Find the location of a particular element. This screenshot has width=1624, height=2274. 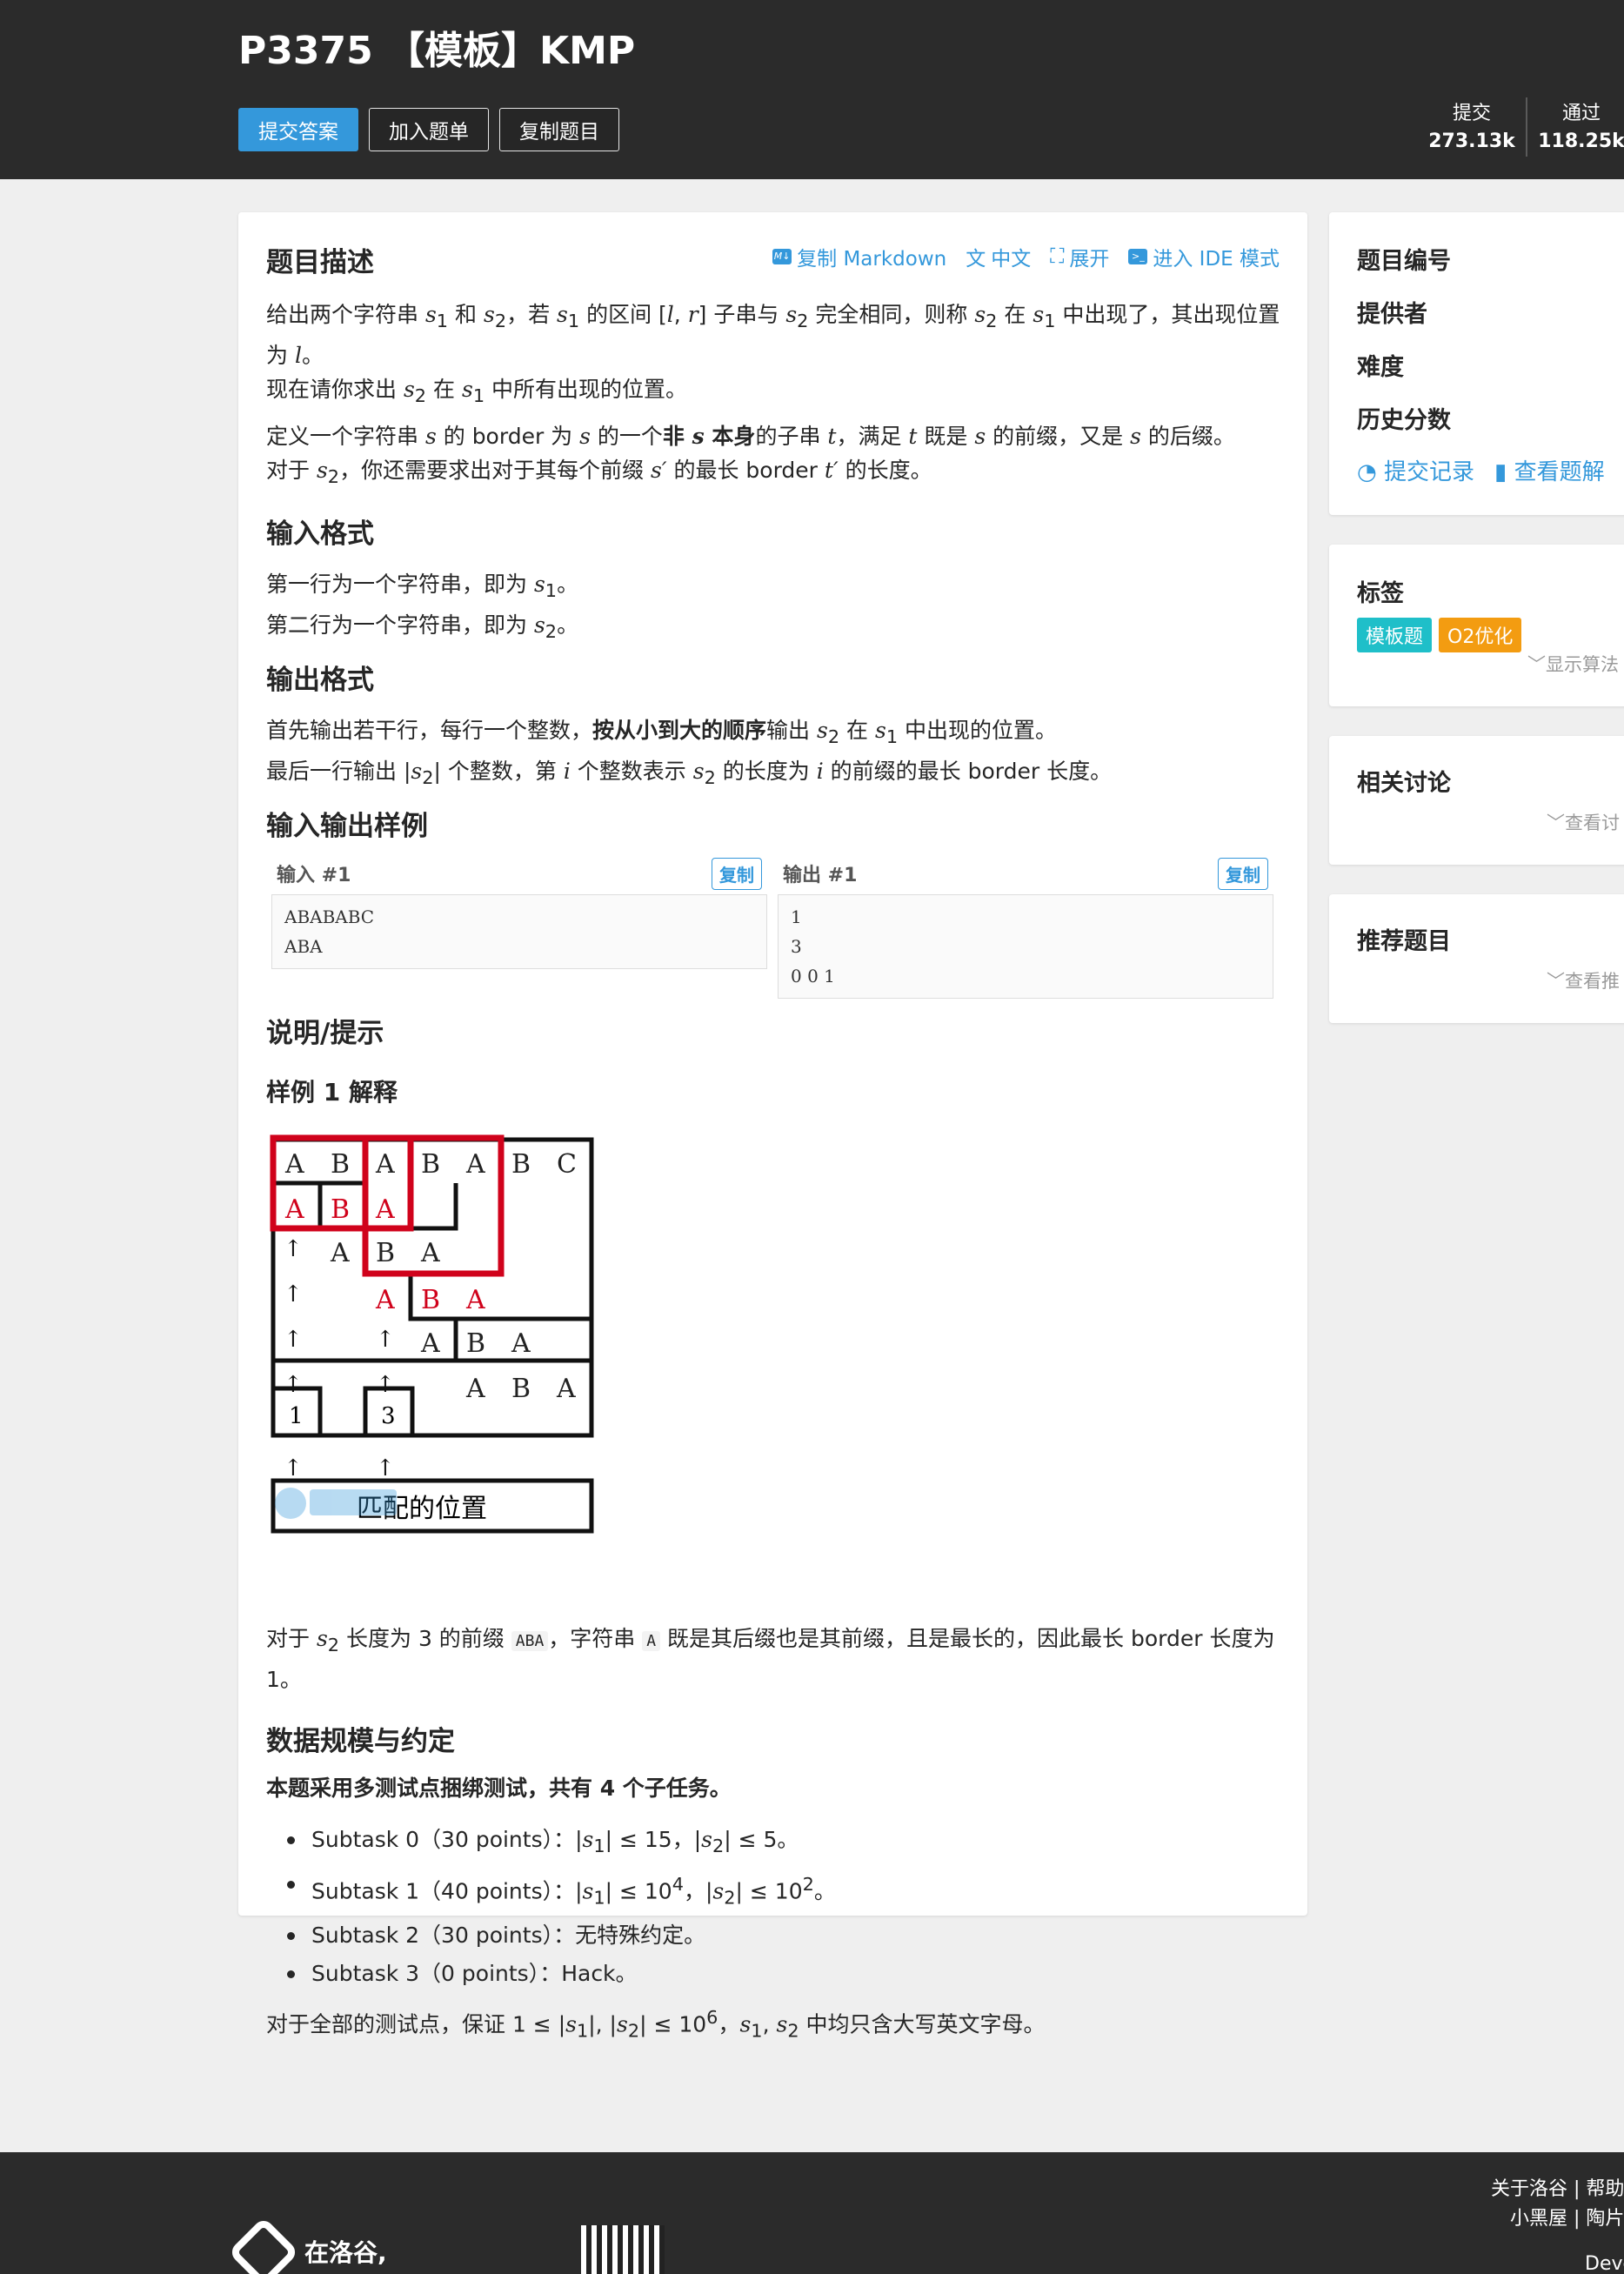

translate-icon: 文 is located at coordinates (976, 259).